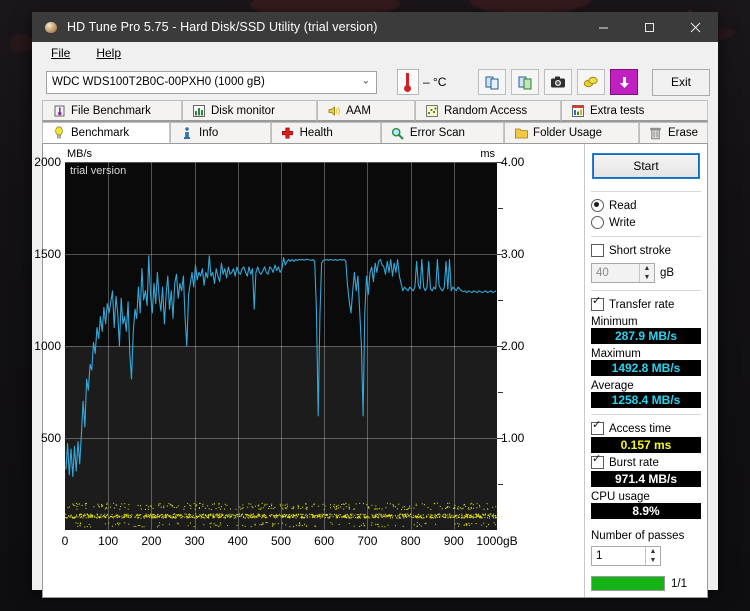 The height and width of the screenshot is (611, 750). Describe the element at coordinates (646, 427) in the screenshot. I see `checkbox-access-time: Access time` at that location.